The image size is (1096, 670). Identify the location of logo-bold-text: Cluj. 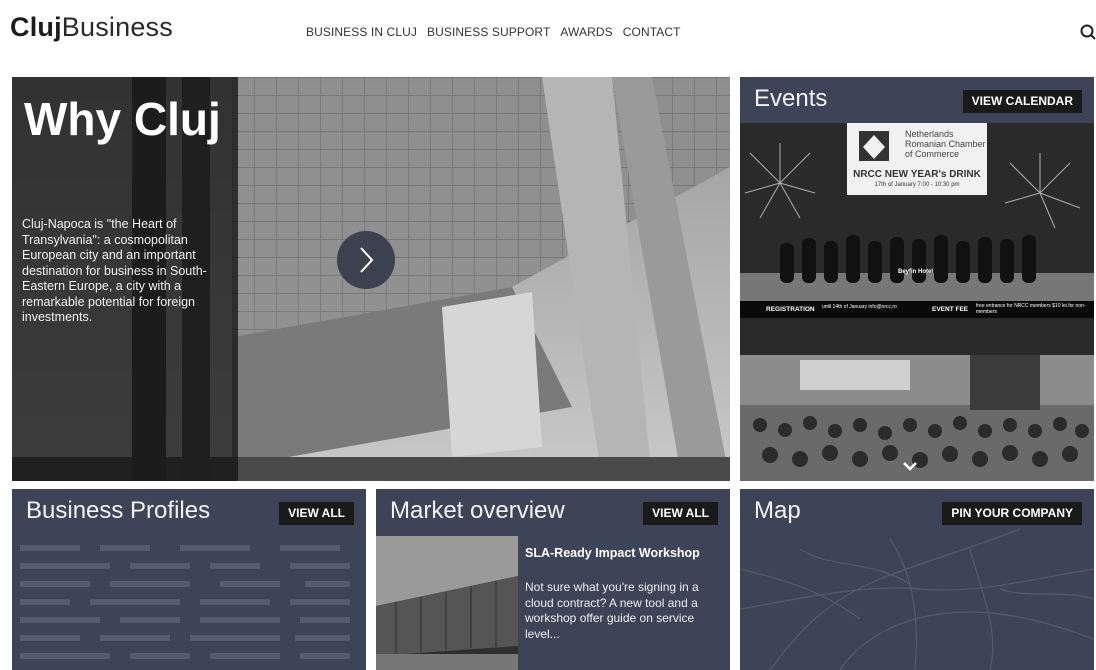
(36, 27).